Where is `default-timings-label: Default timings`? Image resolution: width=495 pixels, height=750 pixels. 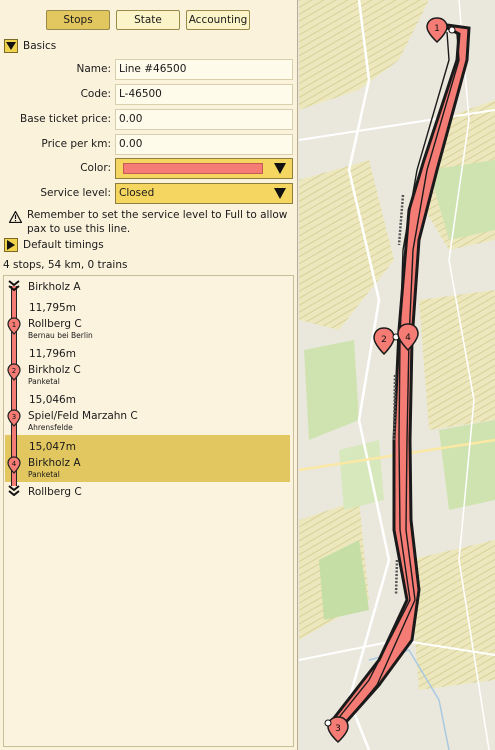
default-timings-label: Default timings is located at coordinates (63, 245).